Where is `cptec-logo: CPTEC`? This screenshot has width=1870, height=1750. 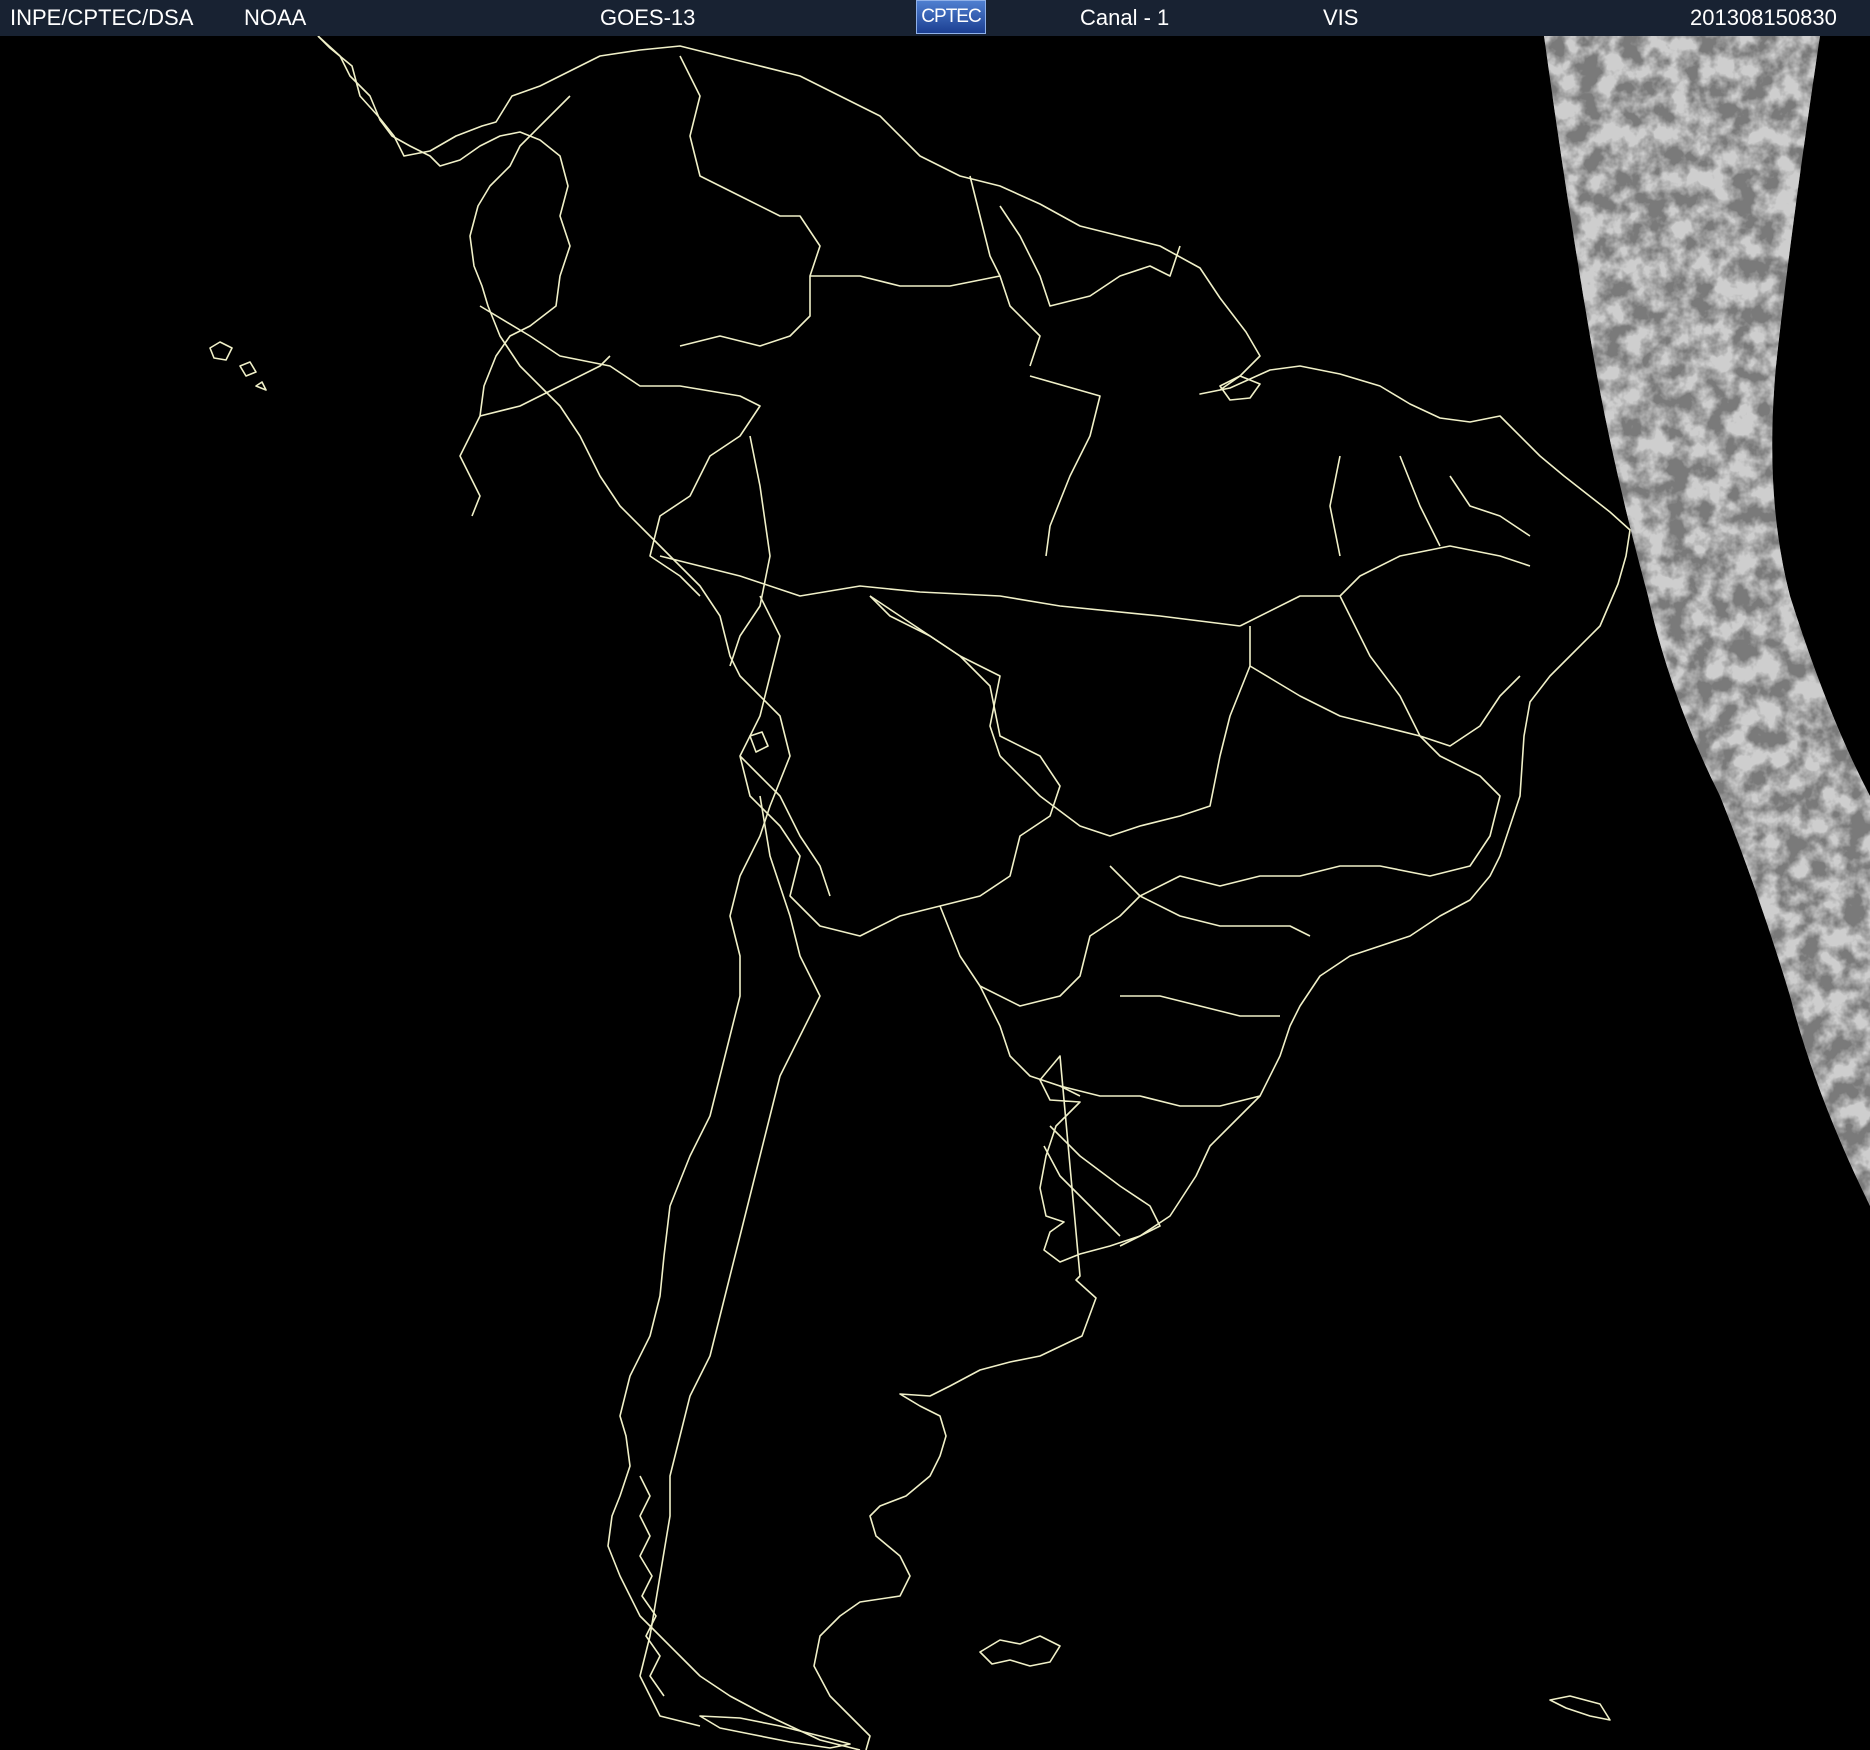
cptec-logo: CPTEC is located at coordinates (951, 17).